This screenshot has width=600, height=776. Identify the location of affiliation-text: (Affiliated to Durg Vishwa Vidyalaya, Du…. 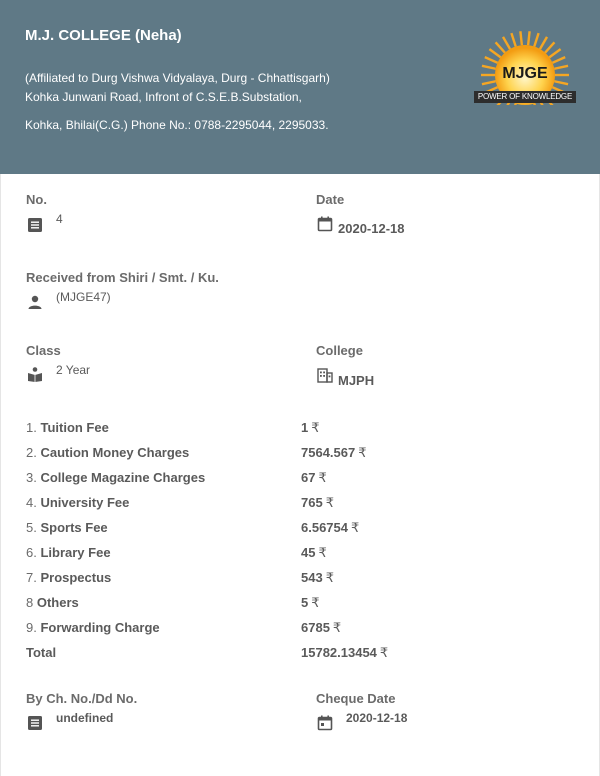
(177, 78).